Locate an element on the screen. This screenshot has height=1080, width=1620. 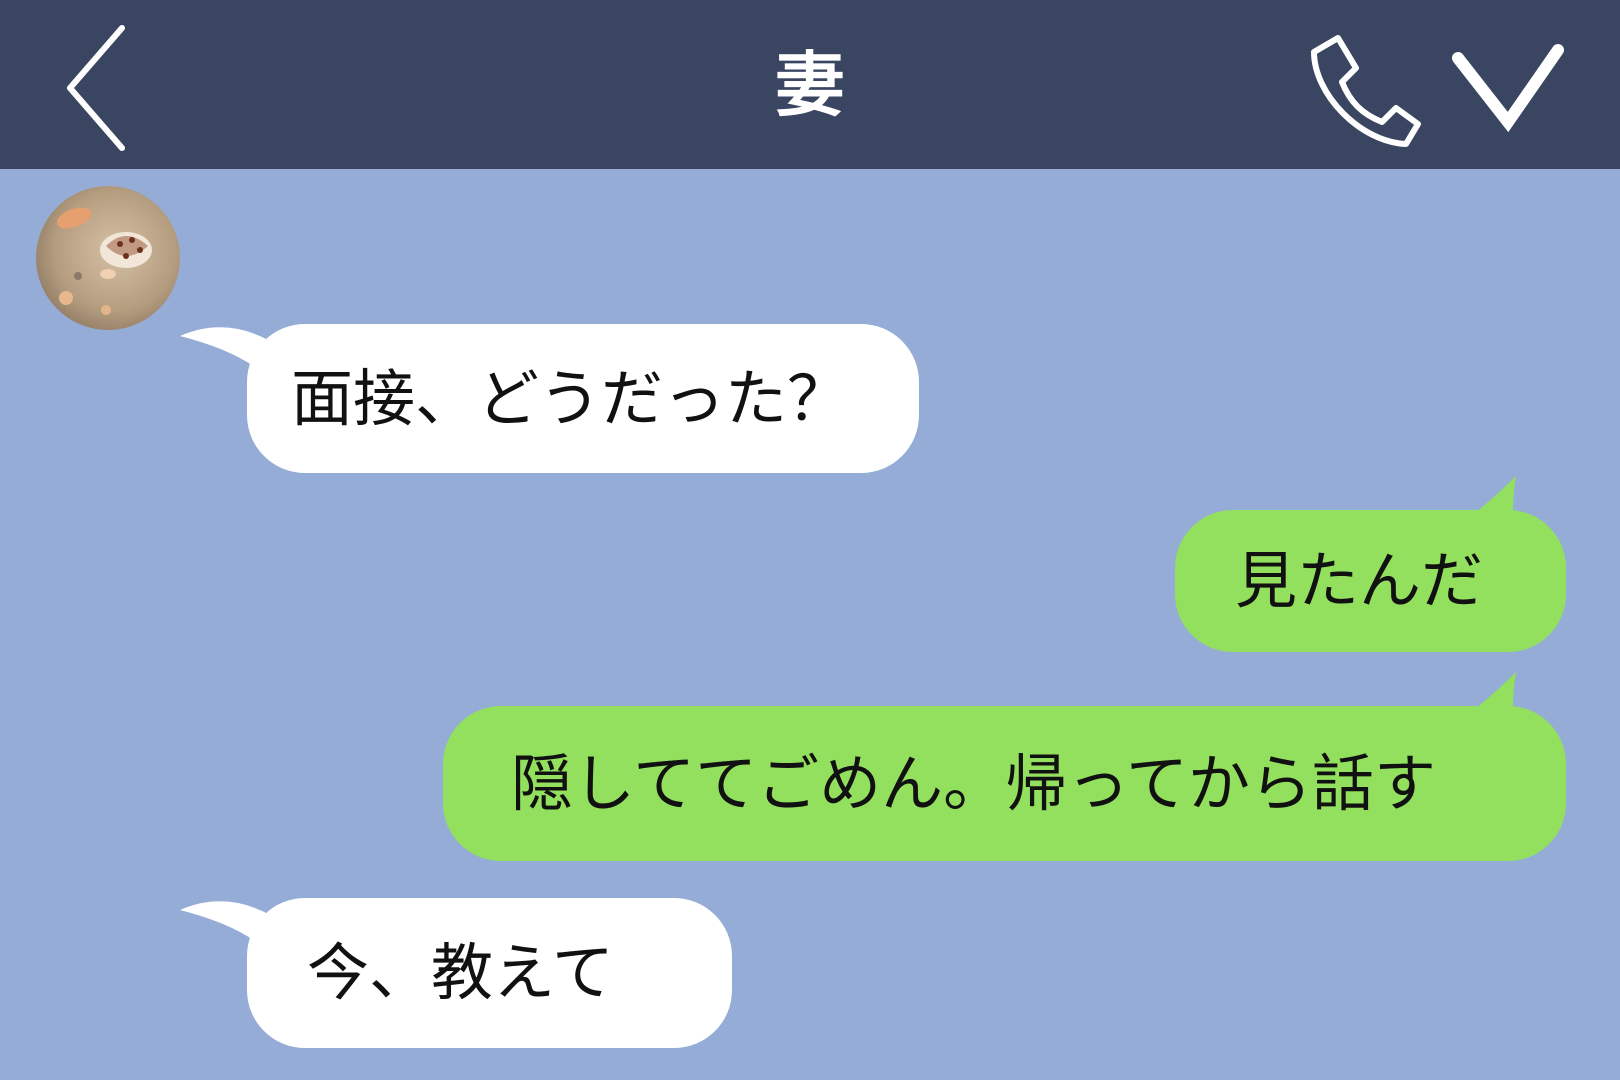
message-bubble-outgoing: 見たんだ is located at coordinates (1370, 581).